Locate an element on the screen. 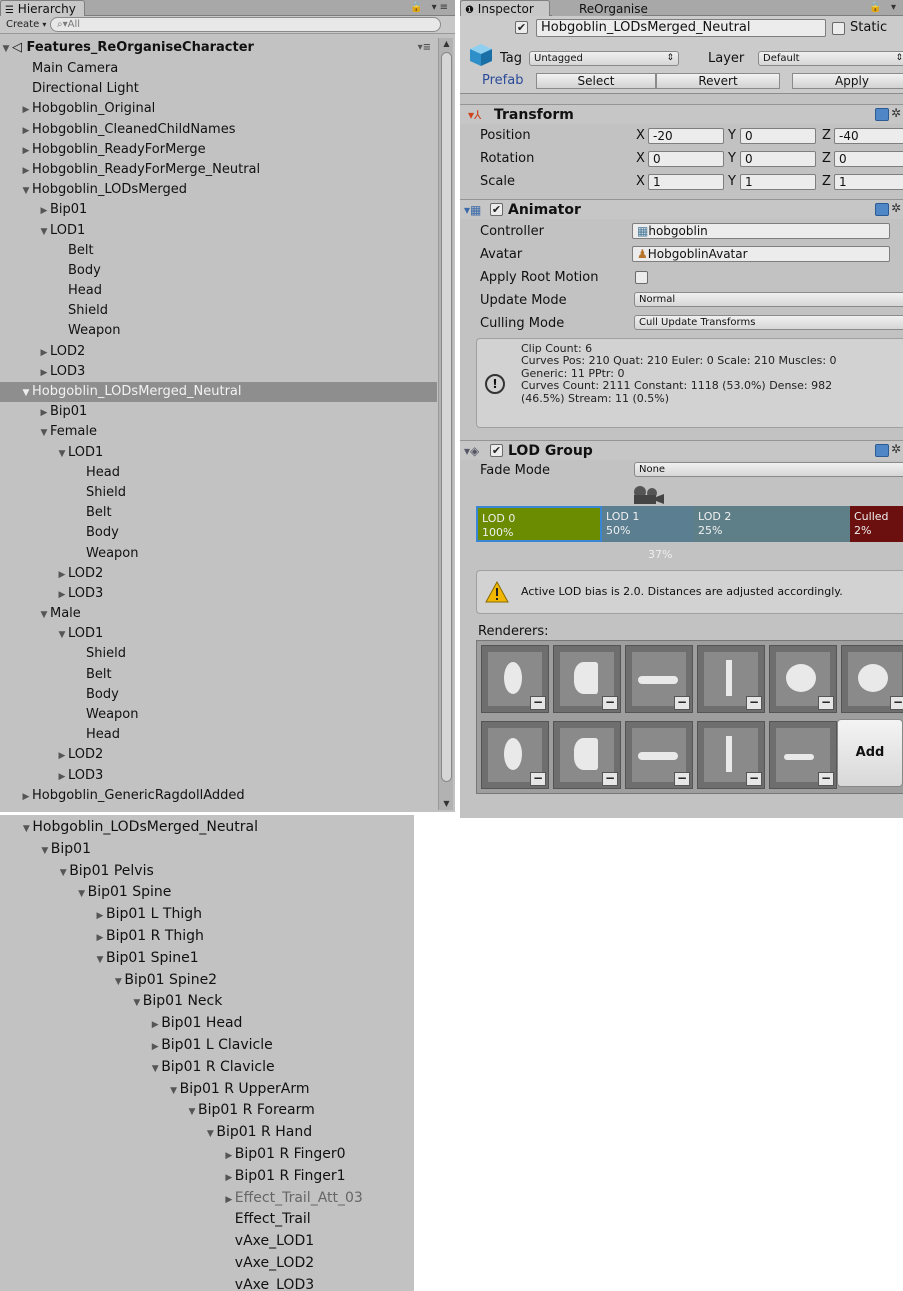 The height and width of the screenshot is (1291, 903). tab-inspector: ❶ Inspector is located at coordinates (505, 8).